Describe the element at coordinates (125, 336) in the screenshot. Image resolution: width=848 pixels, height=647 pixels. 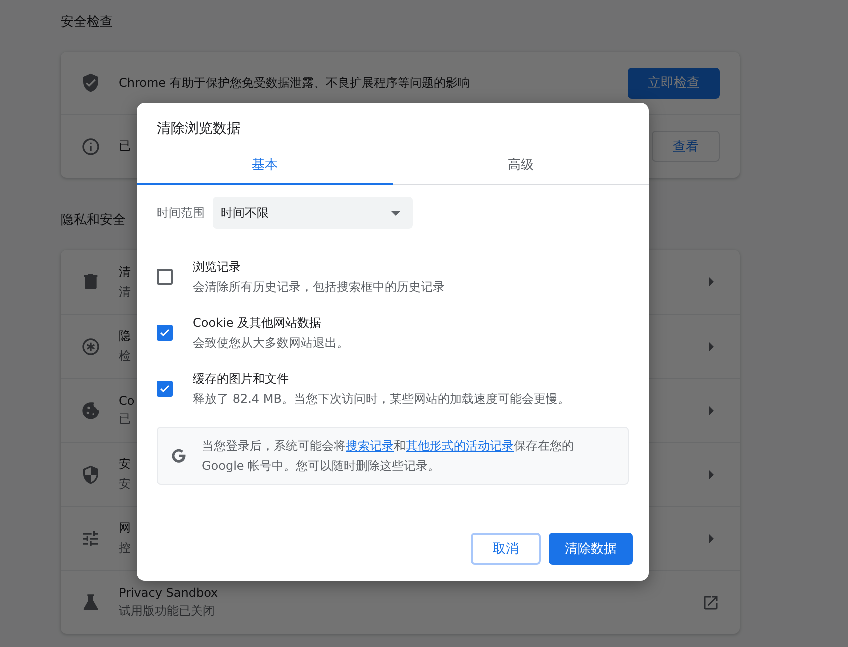
I see `row-title: 隐` at that location.